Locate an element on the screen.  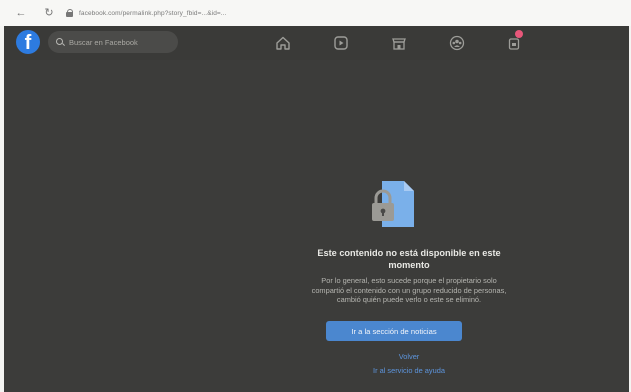
gaming-icon is located at coordinates (515, 41).